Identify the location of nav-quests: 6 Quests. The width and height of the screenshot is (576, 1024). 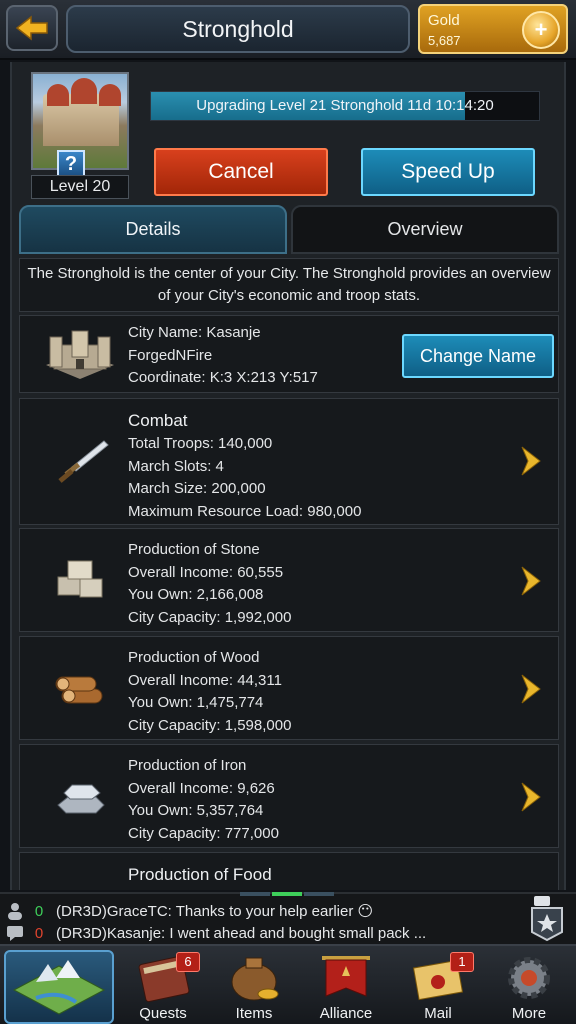
(163, 987).